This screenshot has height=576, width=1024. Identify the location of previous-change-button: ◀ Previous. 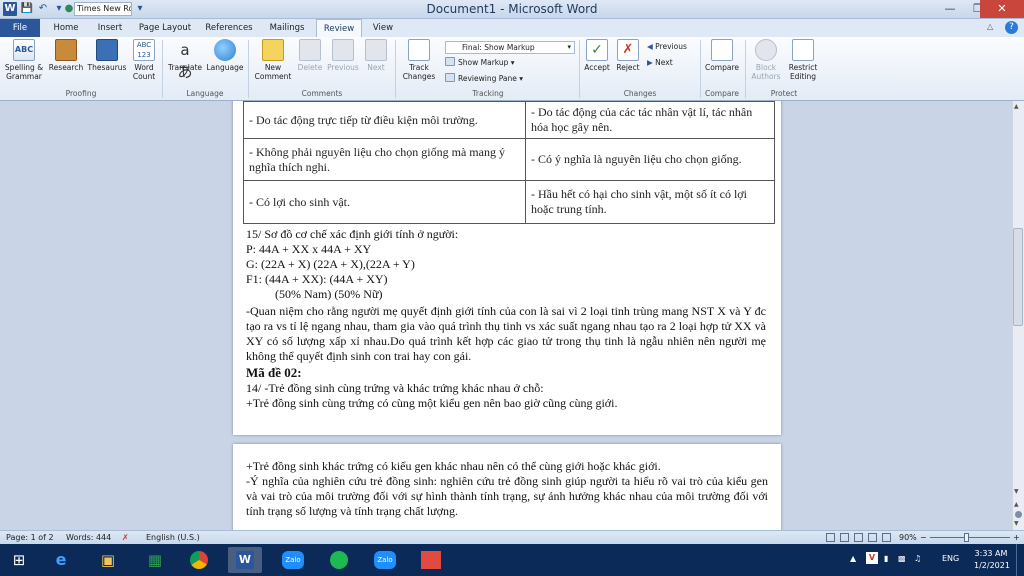
(667, 46).